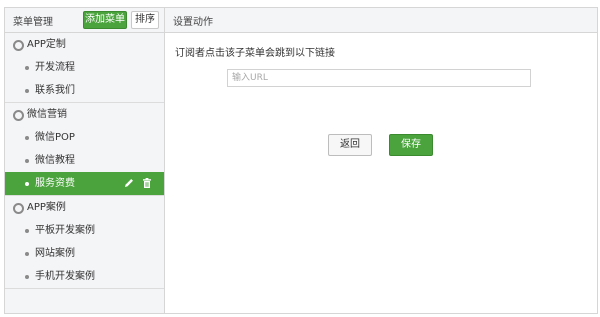 Image resolution: width=600 pixels, height=317 pixels. I want to click on add-menu-button: 添加菜单, so click(105, 20).